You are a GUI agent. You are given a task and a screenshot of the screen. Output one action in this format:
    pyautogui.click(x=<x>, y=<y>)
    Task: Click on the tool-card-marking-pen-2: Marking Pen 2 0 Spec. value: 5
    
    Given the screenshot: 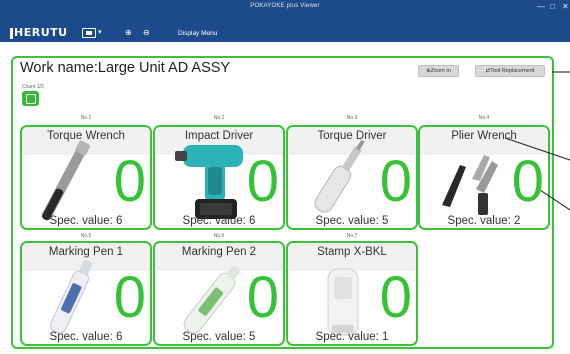 What is the action you would take?
    pyautogui.click(x=219, y=293)
    